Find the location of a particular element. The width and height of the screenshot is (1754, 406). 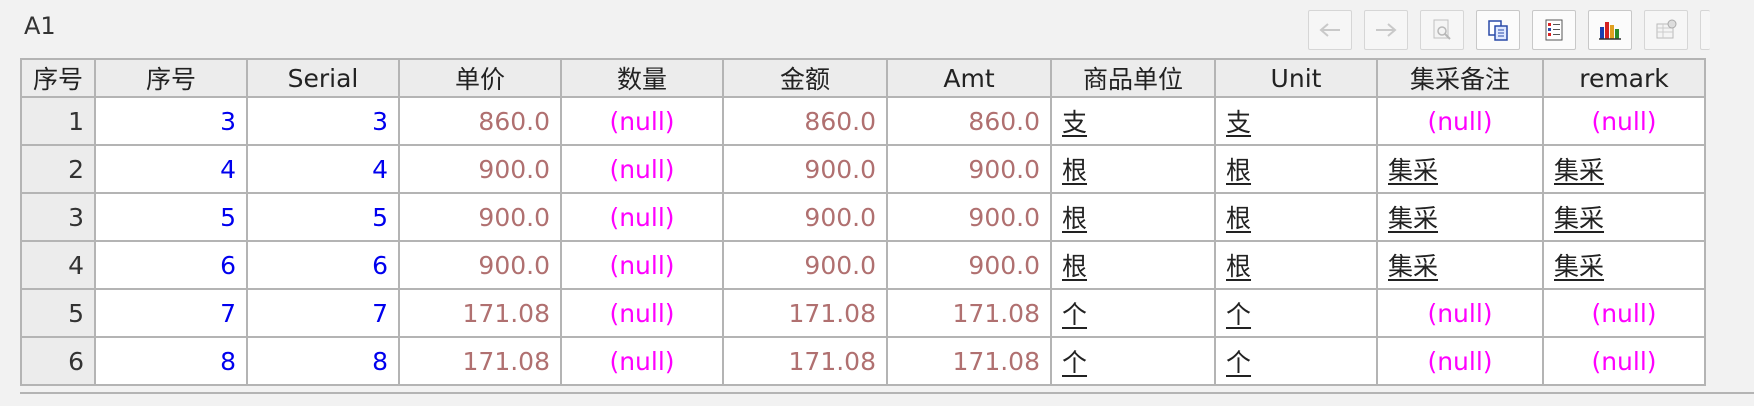

toolbar-overflow-edge is located at coordinates (1705, 30).